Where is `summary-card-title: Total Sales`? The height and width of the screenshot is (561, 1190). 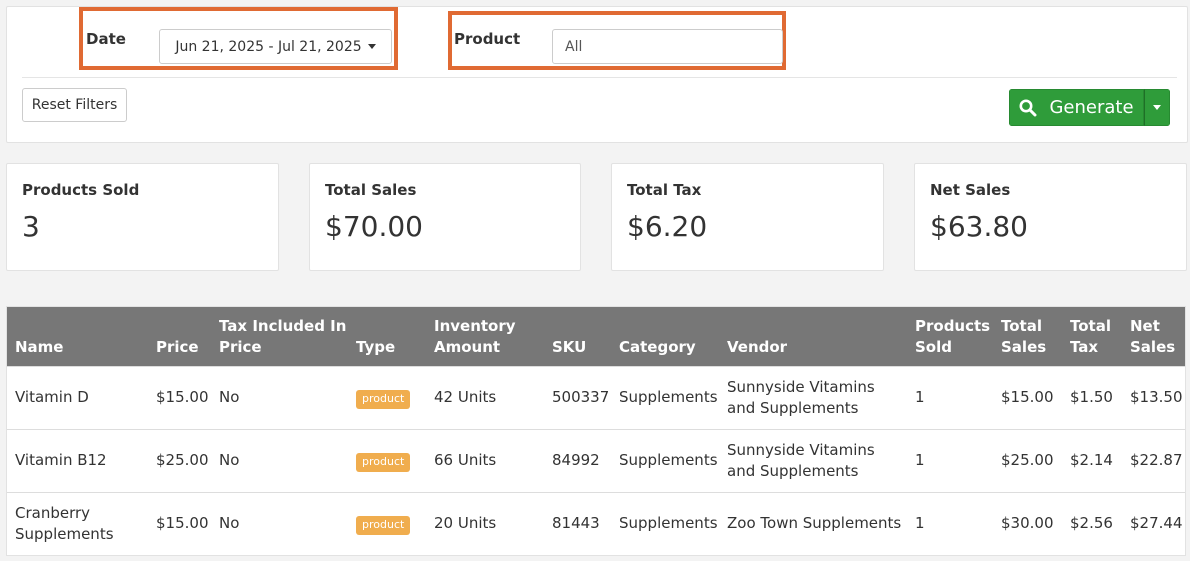
summary-card-title: Total Sales is located at coordinates (371, 190).